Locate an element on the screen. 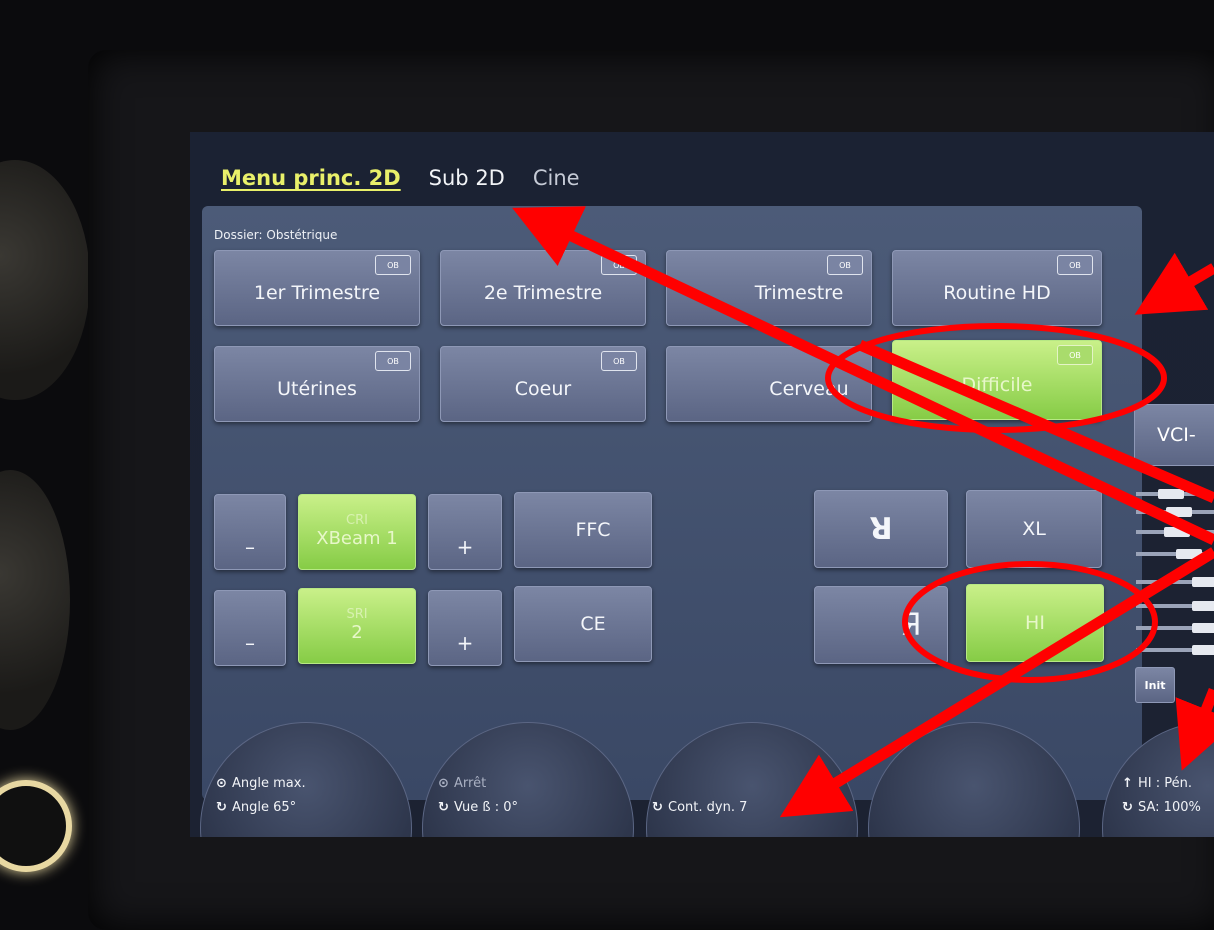  dial-text: Angle 65° is located at coordinates (264, 807).